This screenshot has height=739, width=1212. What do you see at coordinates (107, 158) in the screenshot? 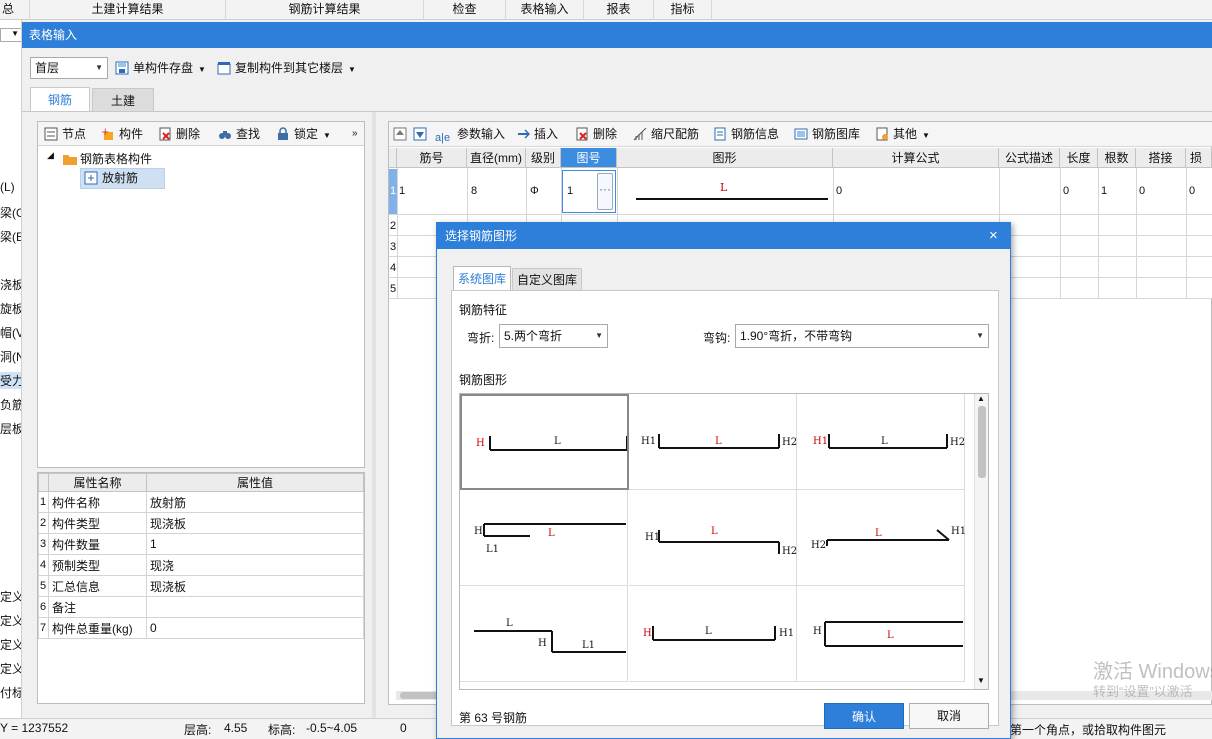
I see `tree-root-node: 钢筋表格构件` at bounding box center [107, 158].